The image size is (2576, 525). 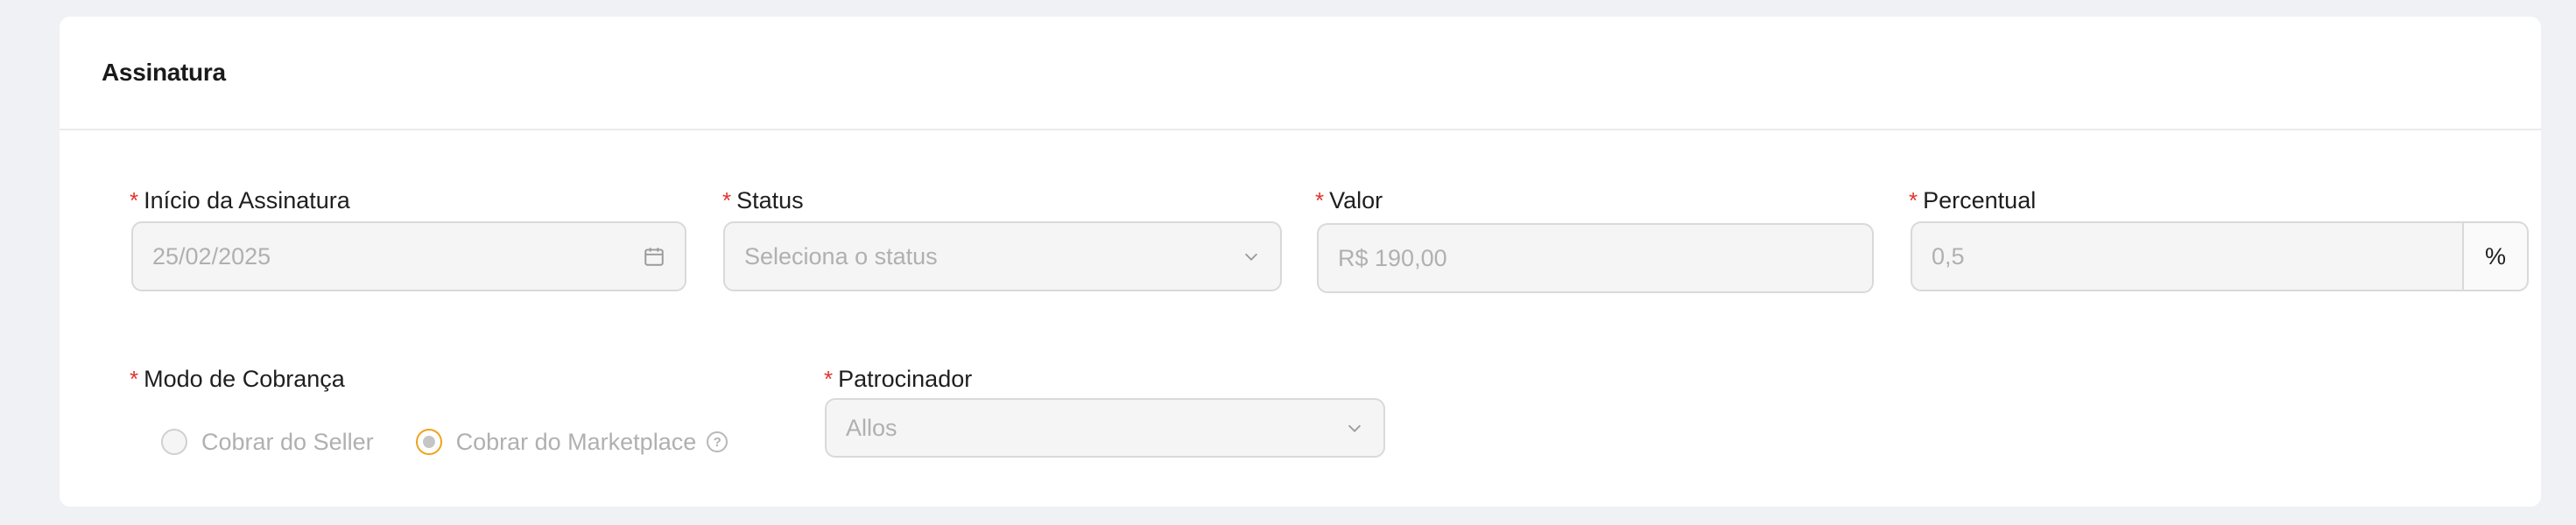 What do you see at coordinates (244, 378) in the screenshot?
I see `modo-label: Modo de Cobrança` at bounding box center [244, 378].